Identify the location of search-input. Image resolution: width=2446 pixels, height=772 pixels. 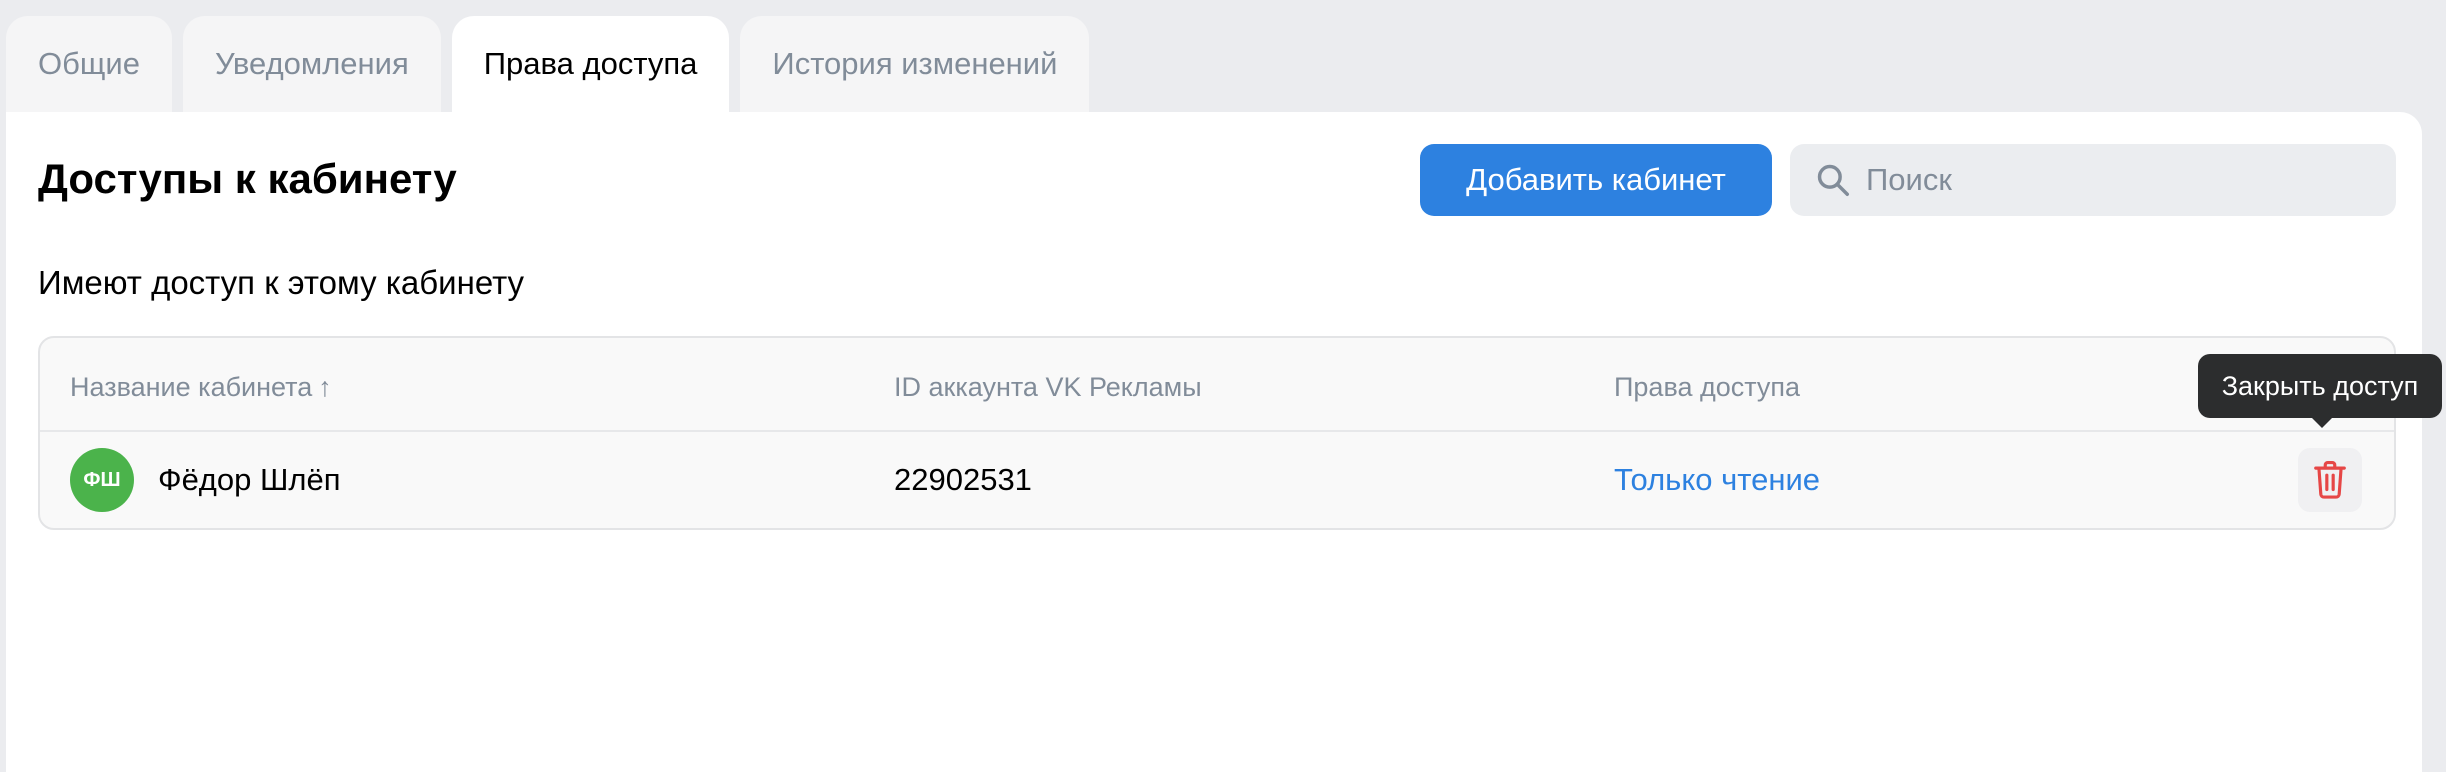
(2116, 180).